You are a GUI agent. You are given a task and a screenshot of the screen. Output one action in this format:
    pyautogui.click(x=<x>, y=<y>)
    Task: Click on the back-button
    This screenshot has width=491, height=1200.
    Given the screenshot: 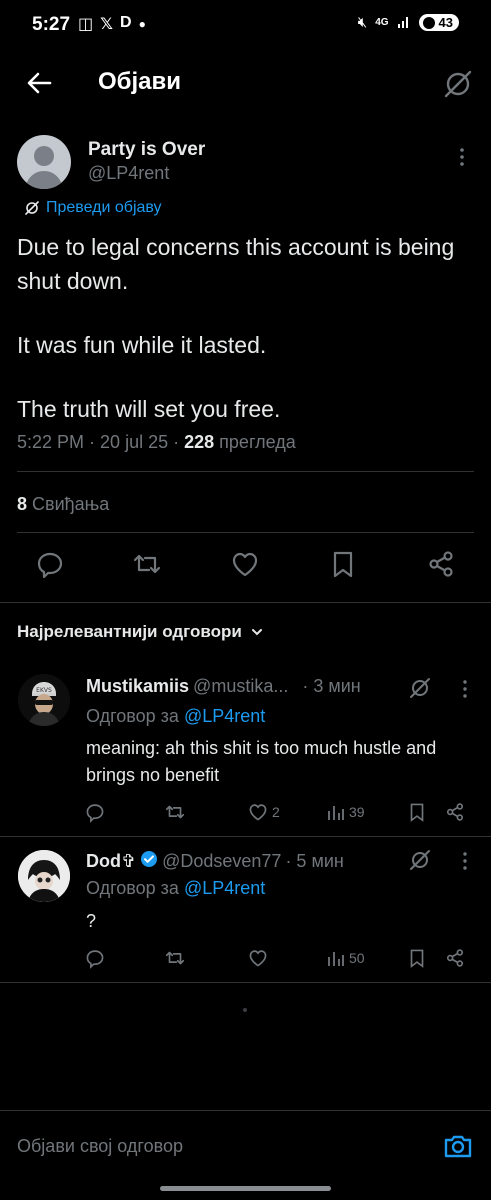 What is the action you would take?
    pyautogui.click(x=39, y=83)
    